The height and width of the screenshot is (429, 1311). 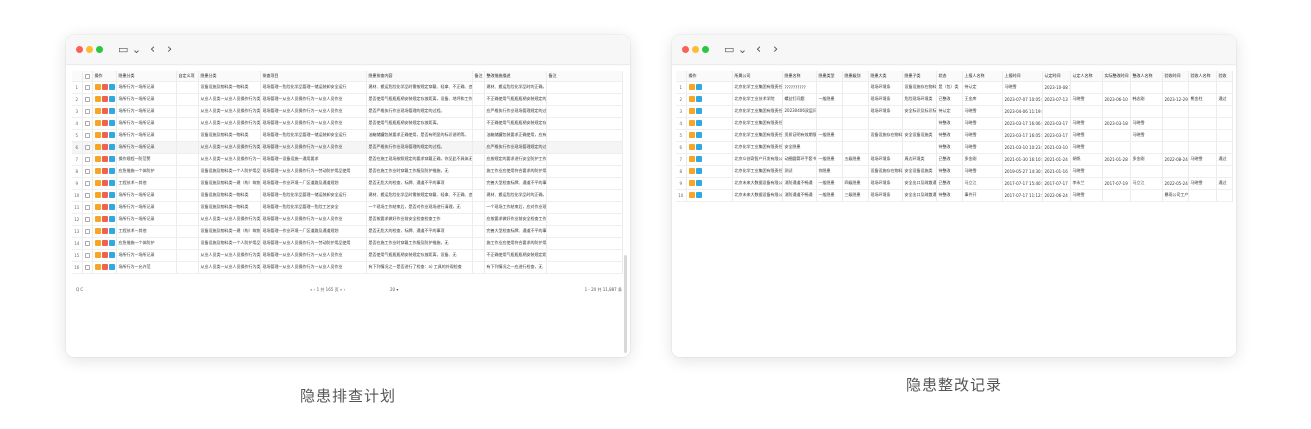 I want to click on select-all-checkbox, so click(x=87, y=76).